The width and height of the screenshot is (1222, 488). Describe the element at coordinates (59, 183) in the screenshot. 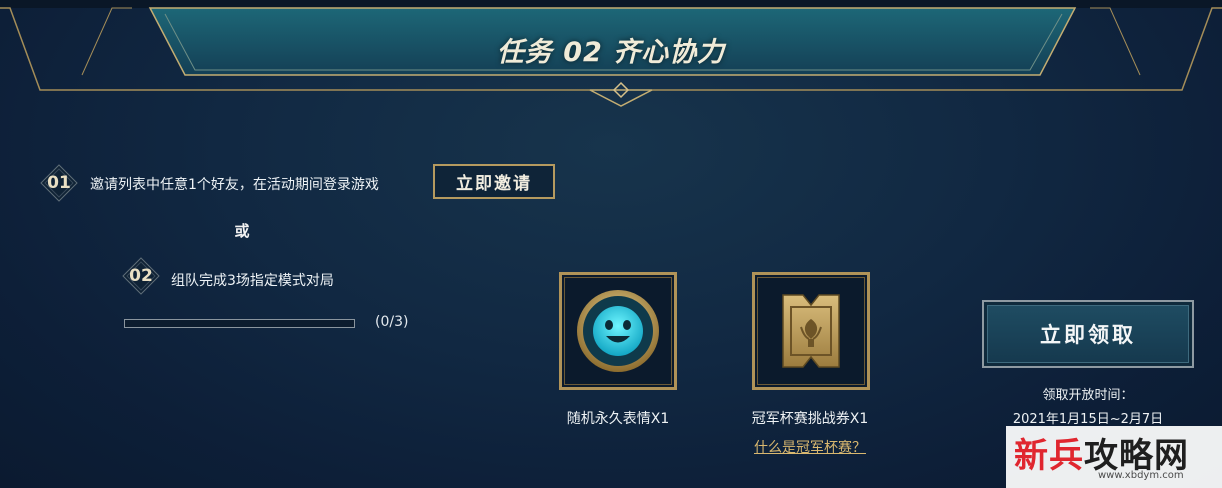

I see `step-number-01: 01` at that location.